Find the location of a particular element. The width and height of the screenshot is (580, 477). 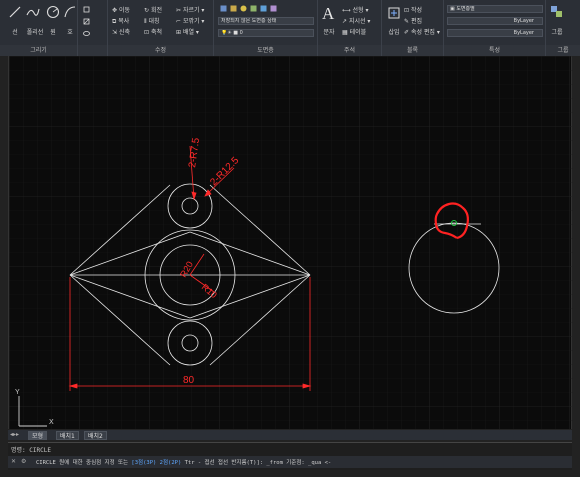

layout-tabs: ◂▸▸ 모형 배치1 배치2 is located at coordinates (290, 435).